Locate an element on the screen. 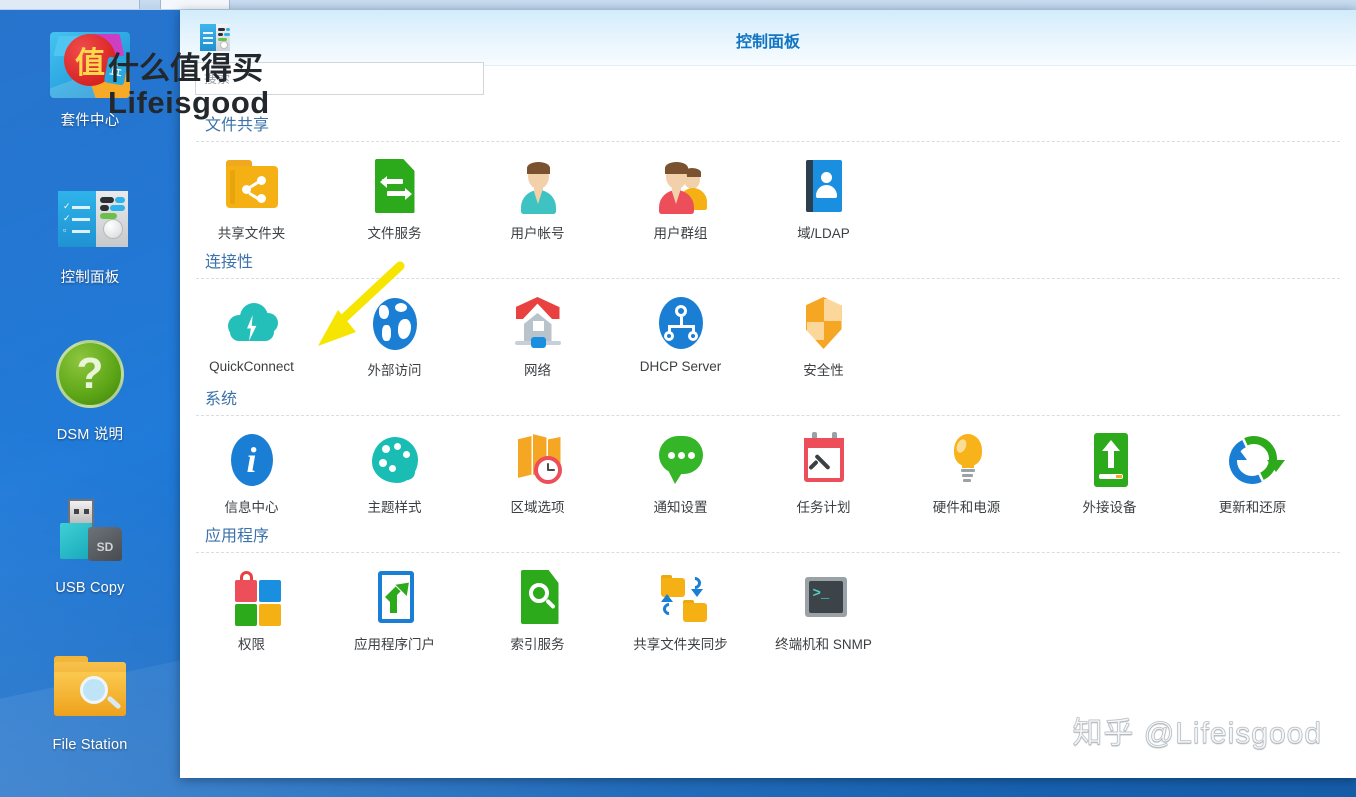 This screenshot has height=797, width=1356. desktop-icon-label: USB Copy is located at coordinates (90, 588).